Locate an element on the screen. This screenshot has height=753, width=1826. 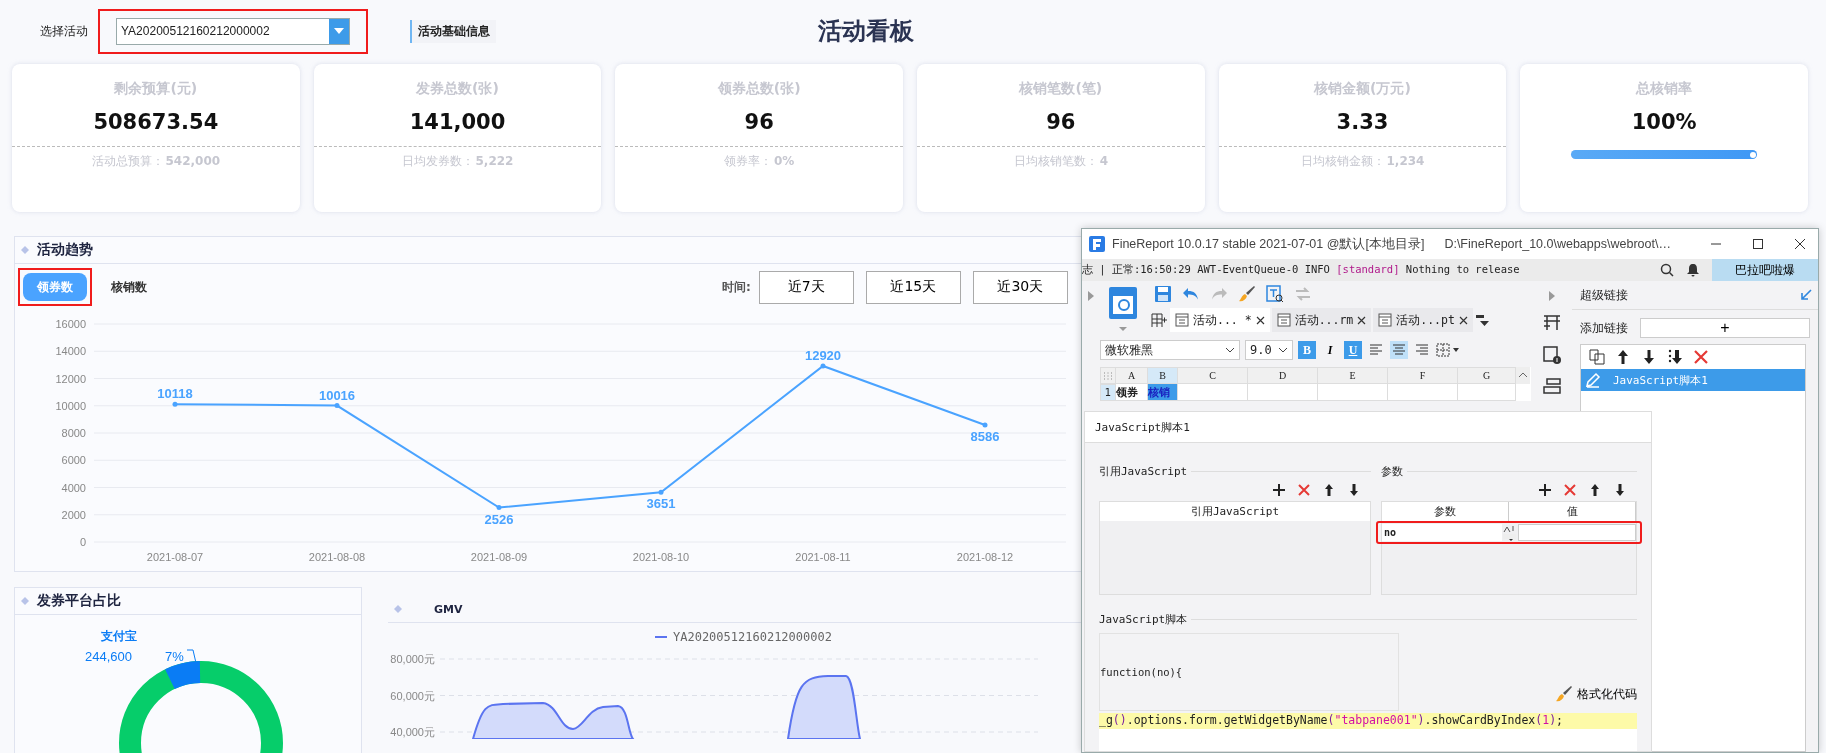
bell-icon is located at coordinates (1693, 270).